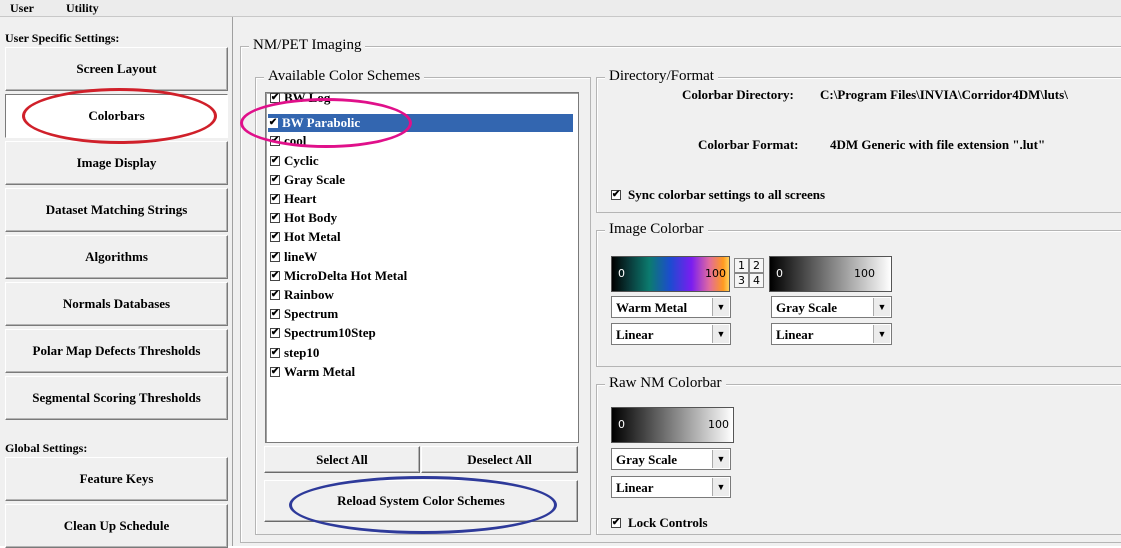 The height and width of the screenshot is (548, 1121). Describe the element at coordinates (22, 8) in the screenshot. I see `menu-user: User` at that location.